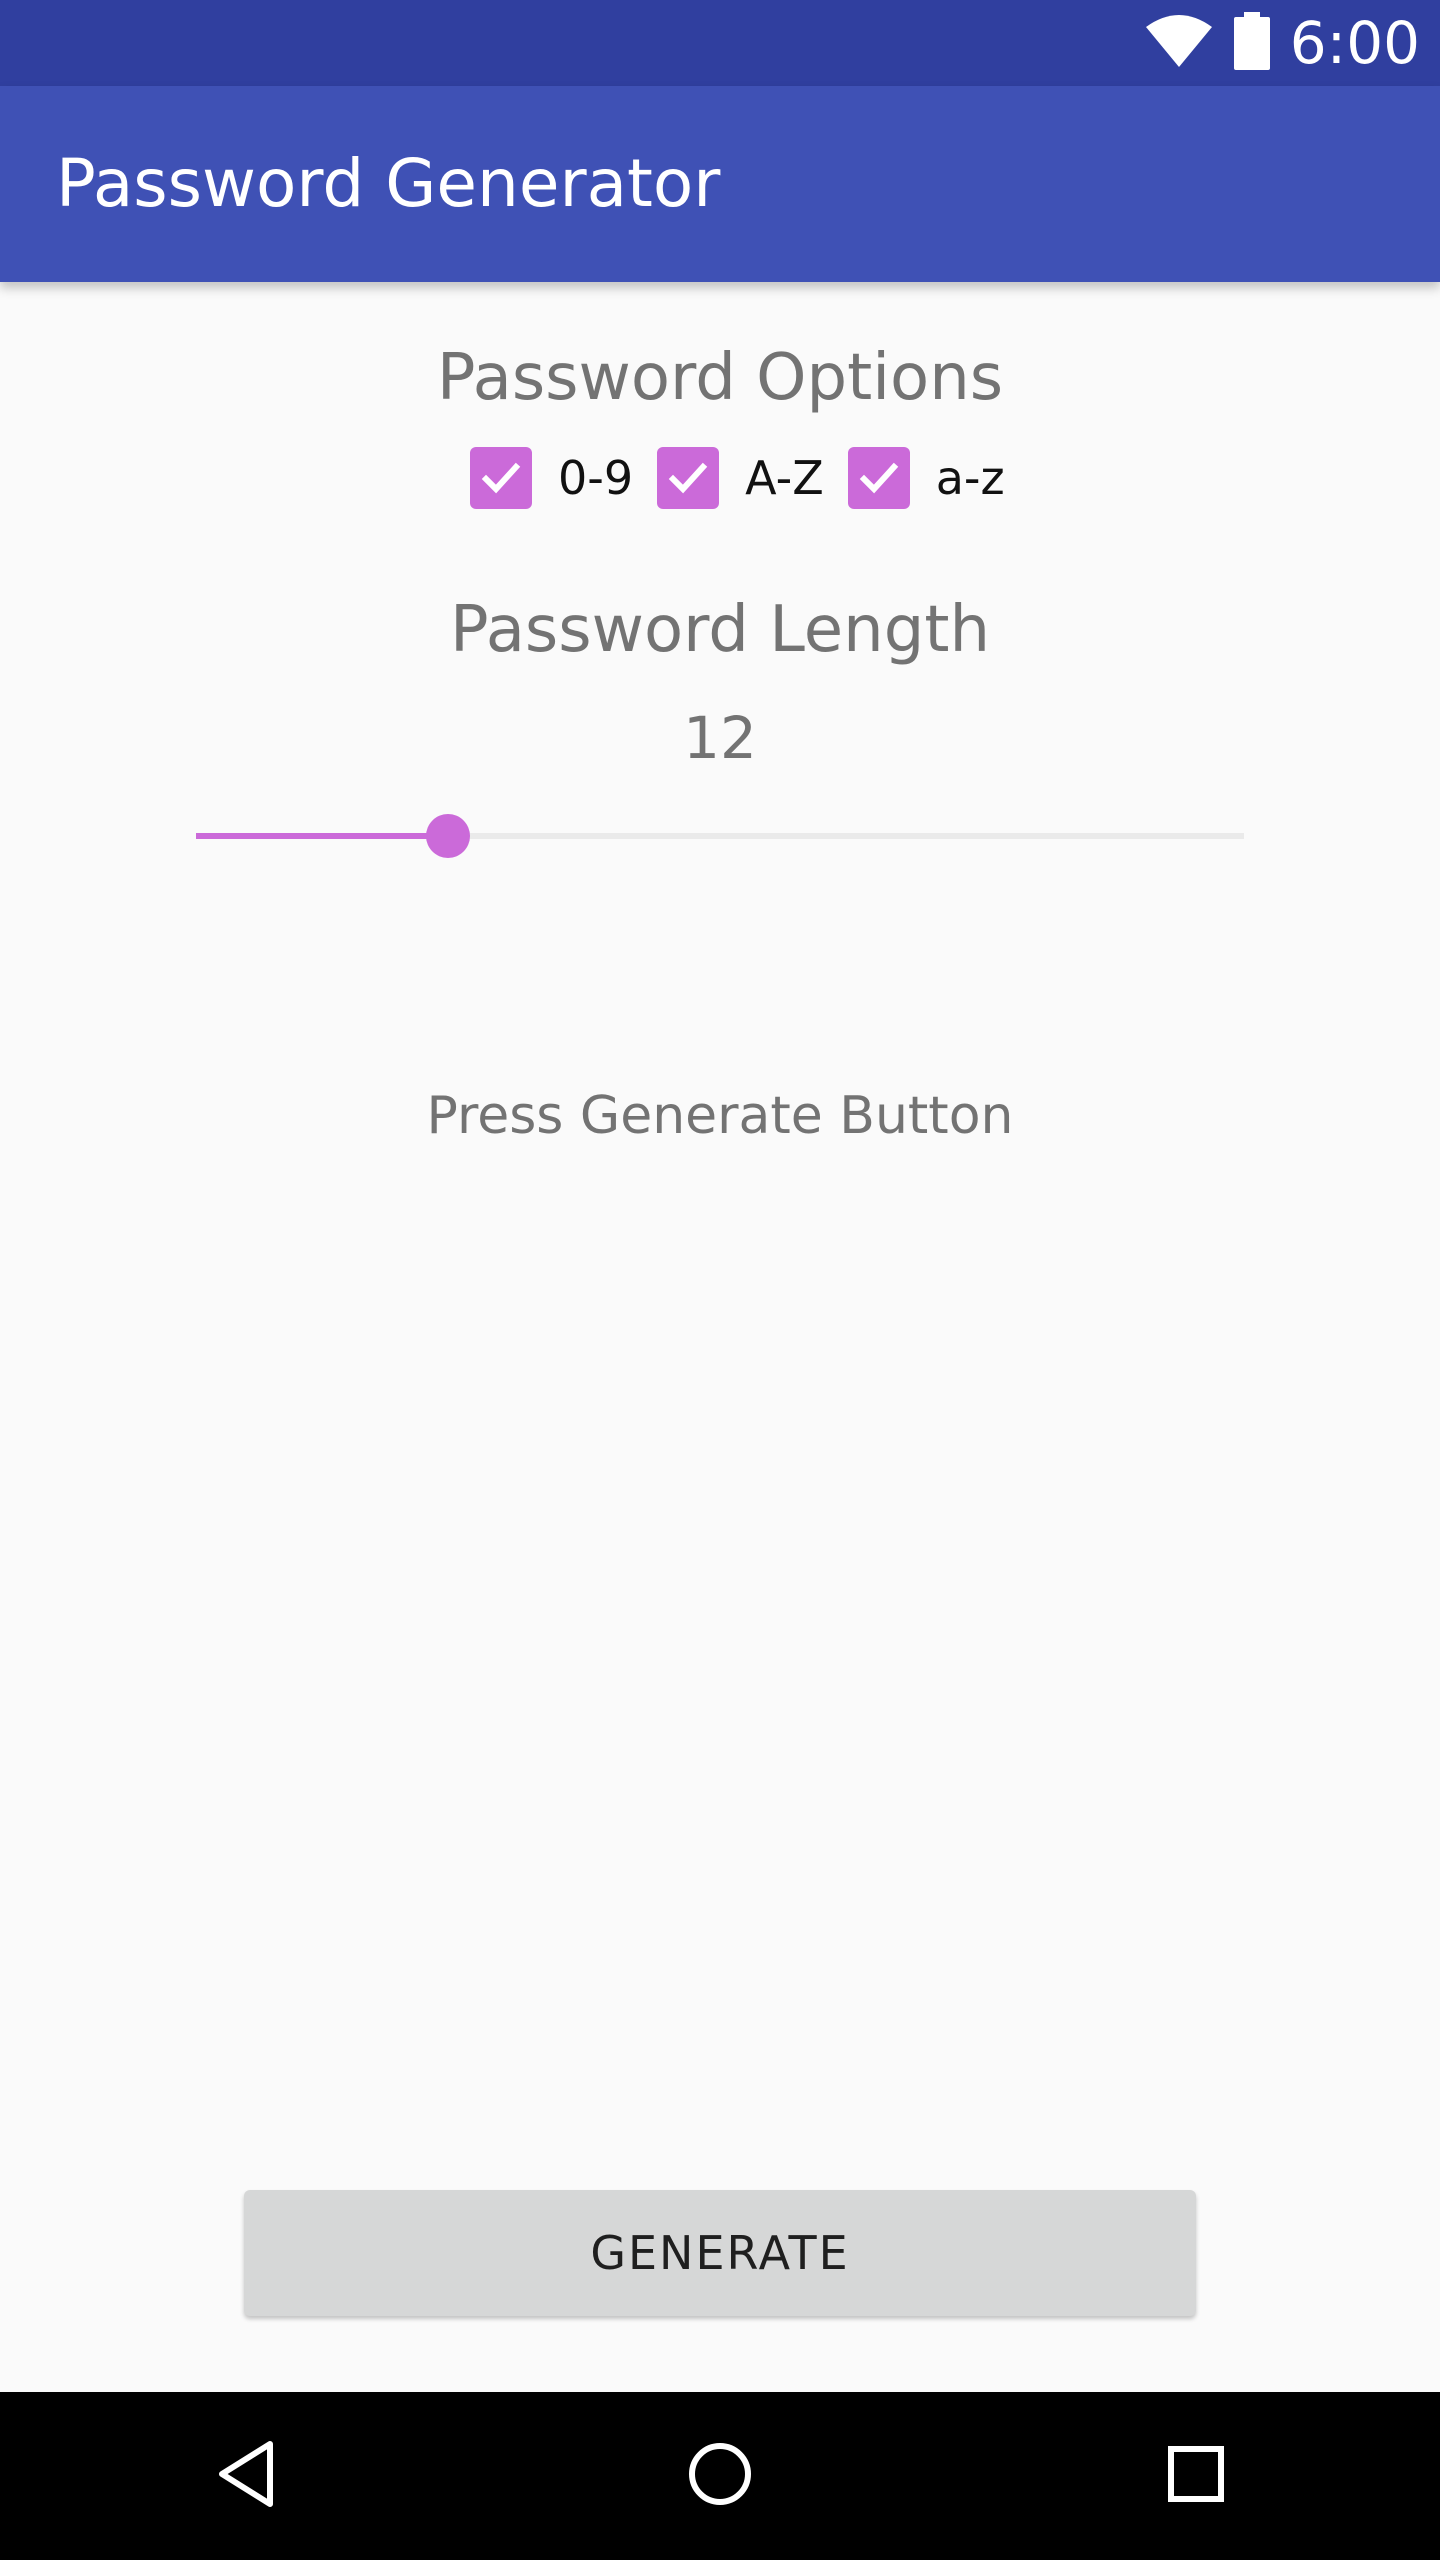 This screenshot has height=2560, width=1440. I want to click on password-options-title: Password Options, so click(720, 378).